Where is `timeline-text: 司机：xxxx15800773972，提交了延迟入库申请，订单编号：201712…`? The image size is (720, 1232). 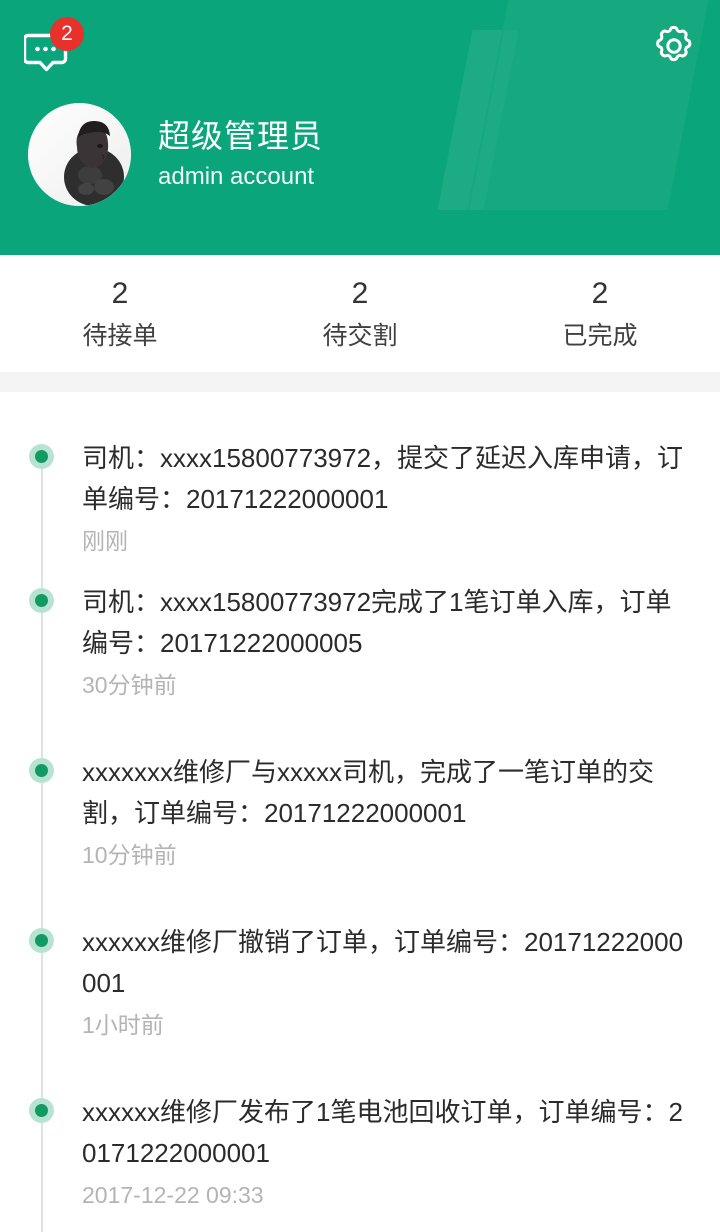
timeline-text: 司机：xxxx15800773972，提交了延迟入库申请，订单编号：201712… is located at coordinates (383, 478).